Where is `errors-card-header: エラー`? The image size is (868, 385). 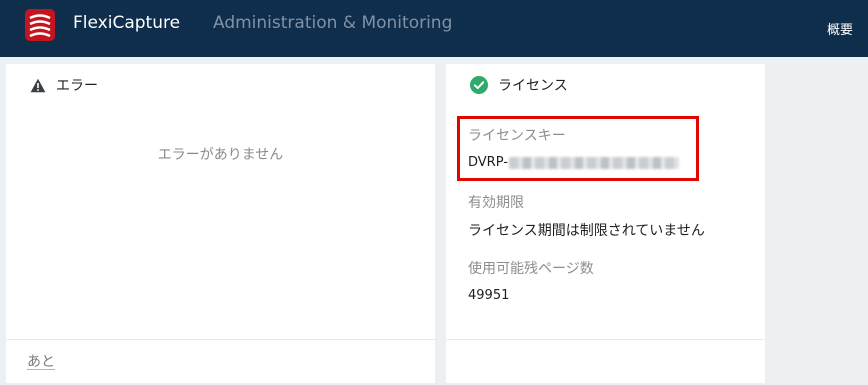
errors-card-header: エラー is located at coordinates (64, 85).